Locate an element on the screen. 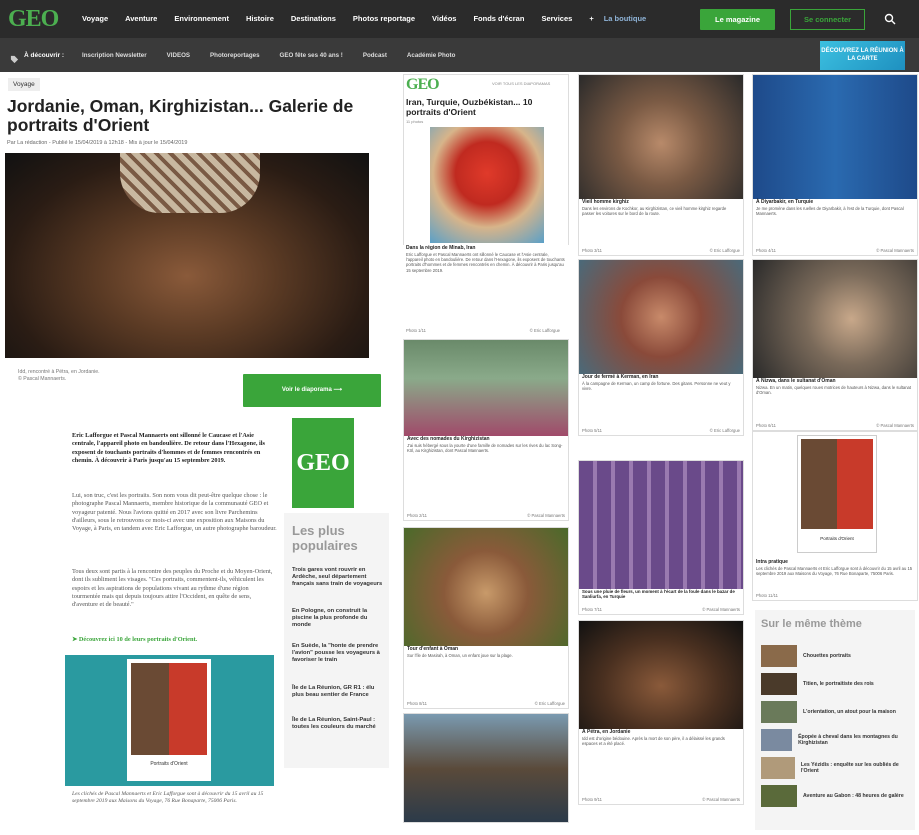  photo-footer: Photo 3/11 © Eric Lafforgue is located at coordinates (661, 250).